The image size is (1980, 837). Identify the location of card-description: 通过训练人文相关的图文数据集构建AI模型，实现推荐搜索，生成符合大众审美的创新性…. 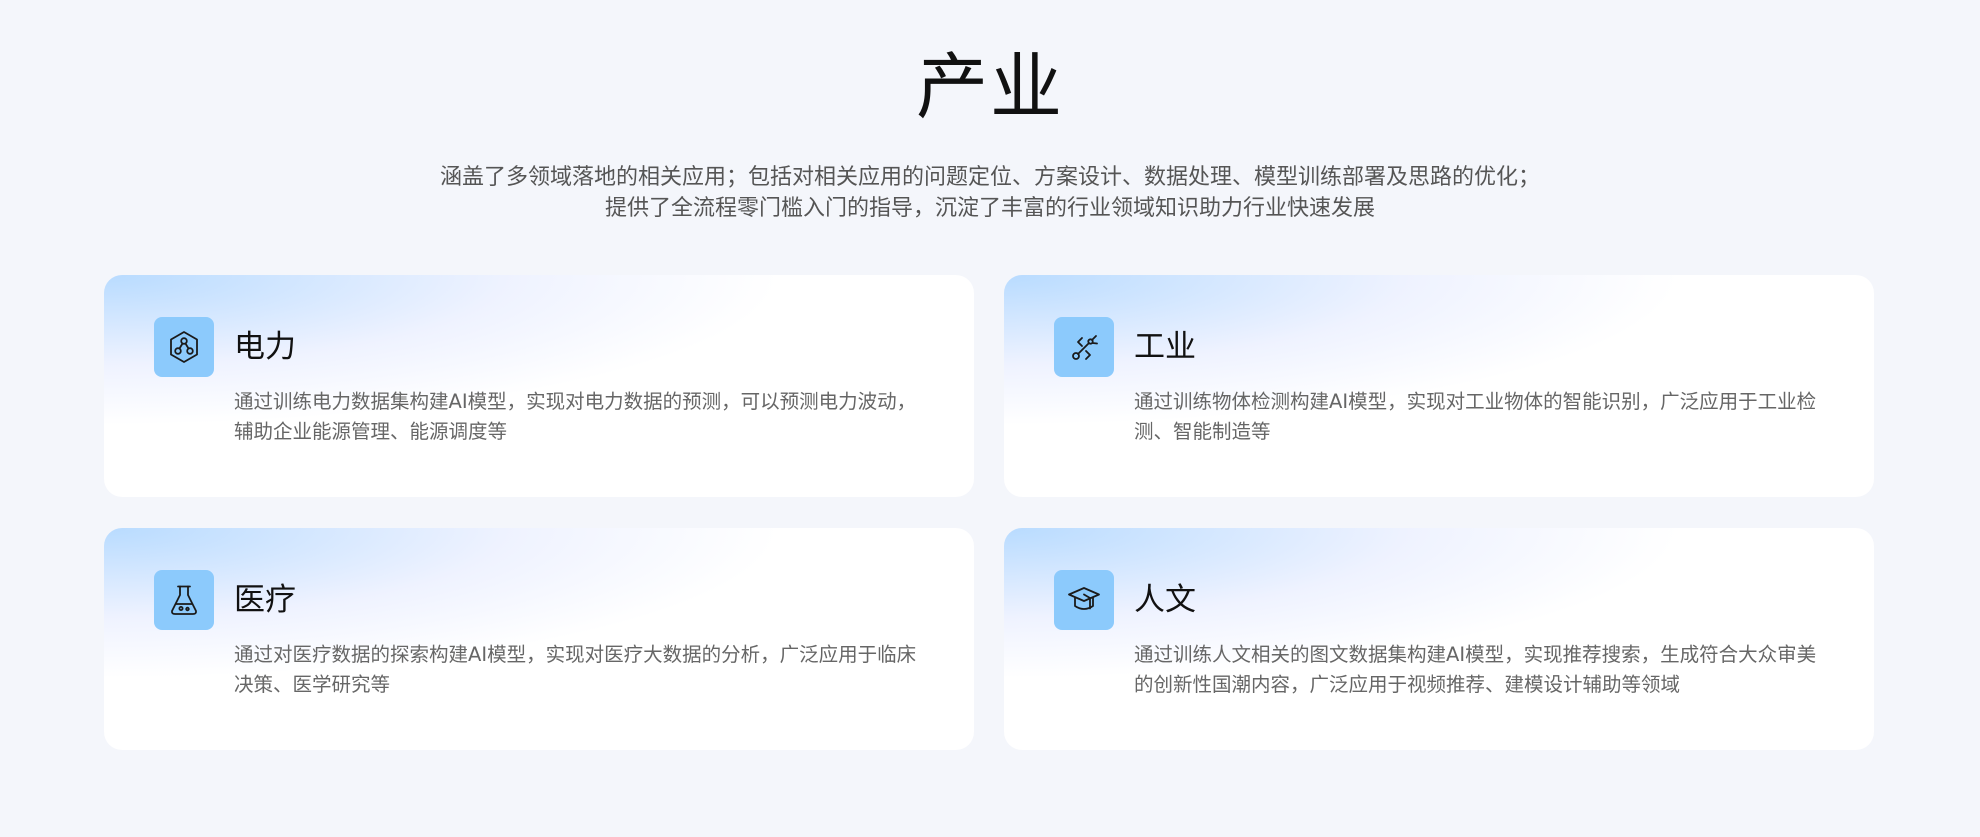
(1475, 669).